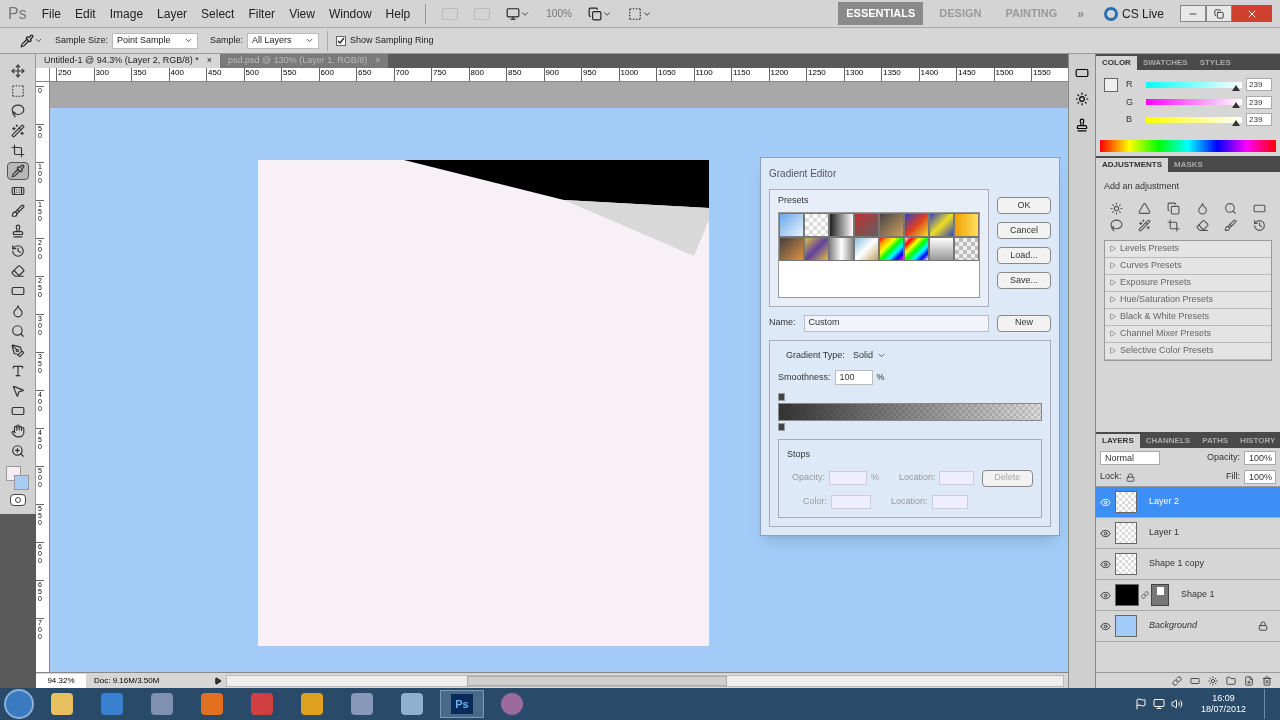 Image resolution: width=1280 pixels, height=720 pixels. What do you see at coordinates (1223, 704) in the screenshot?
I see `clock: 16:09 18/07/2012` at bounding box center [1223, 704].